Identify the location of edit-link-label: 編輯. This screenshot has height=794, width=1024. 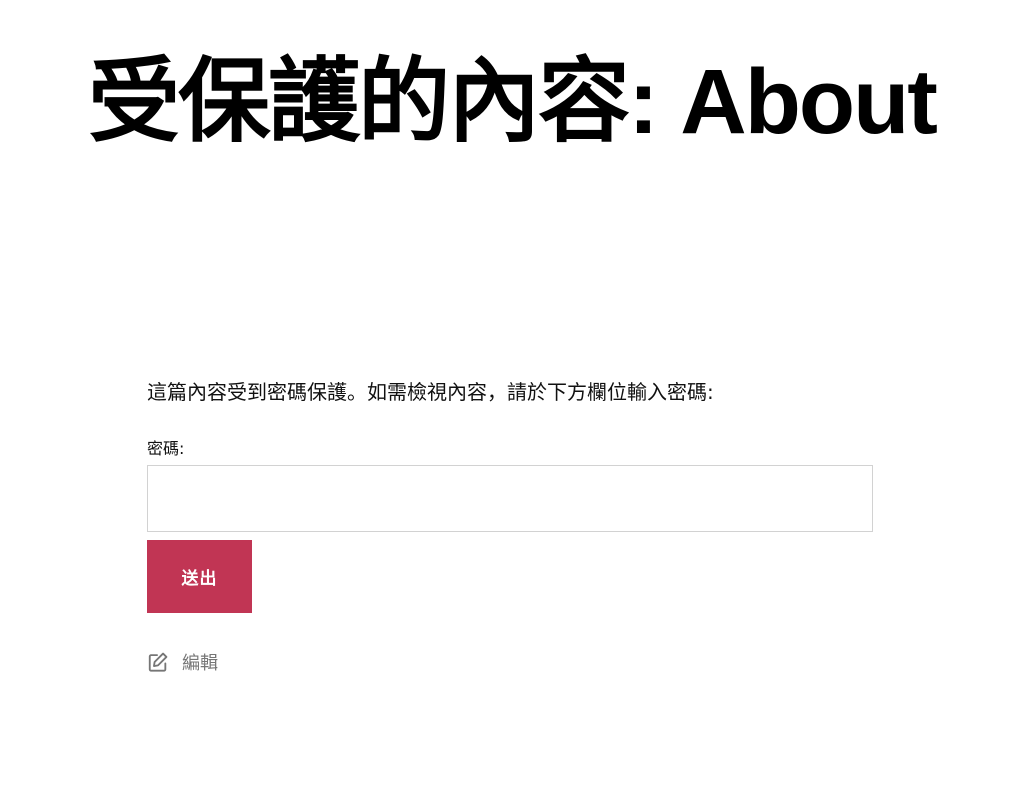
(200, 663).